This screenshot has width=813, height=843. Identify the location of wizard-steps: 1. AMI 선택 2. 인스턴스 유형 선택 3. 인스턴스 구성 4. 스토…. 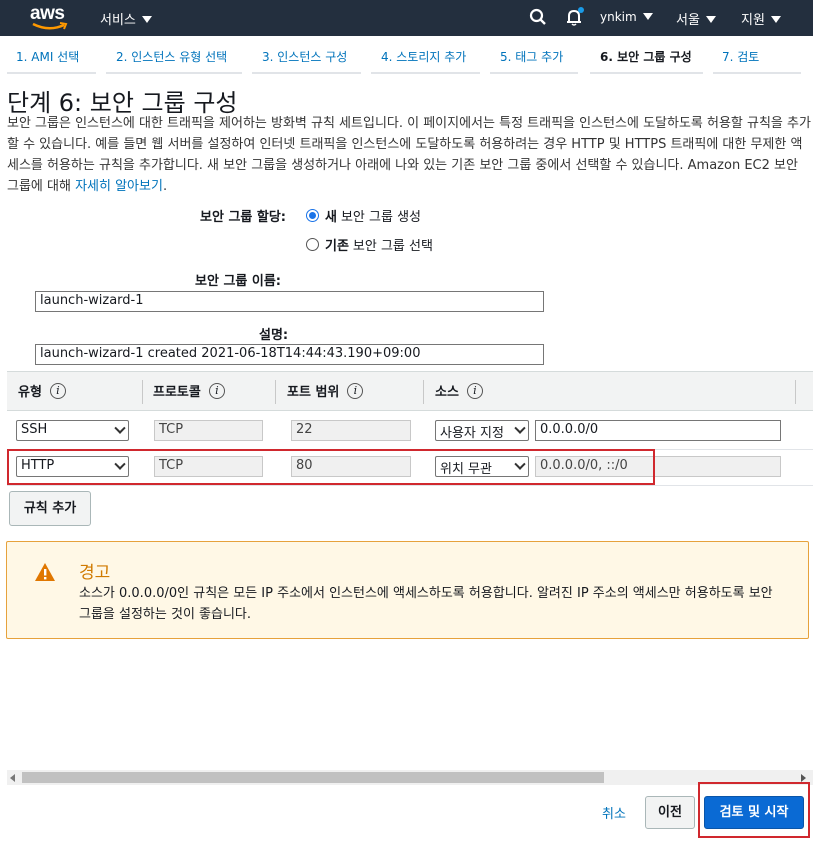
(406, 59).